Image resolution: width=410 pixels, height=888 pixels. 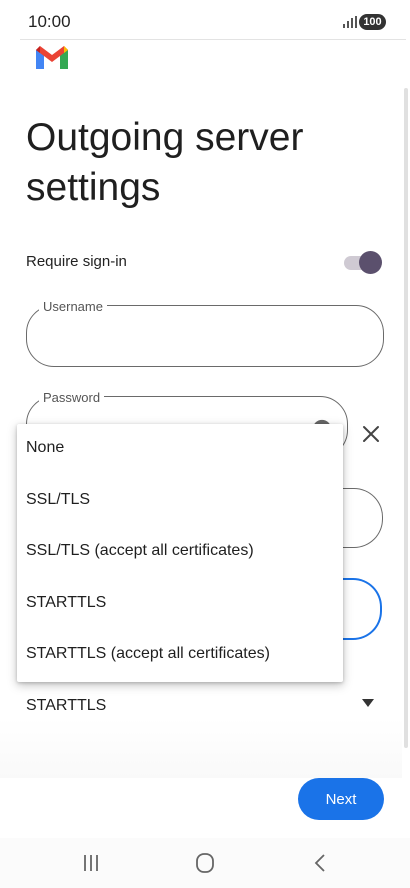 What do you see at coordinates (205, 19) in the screenshot?
I see `status-bar: 10:00 100` at bounding box center [205, 19].